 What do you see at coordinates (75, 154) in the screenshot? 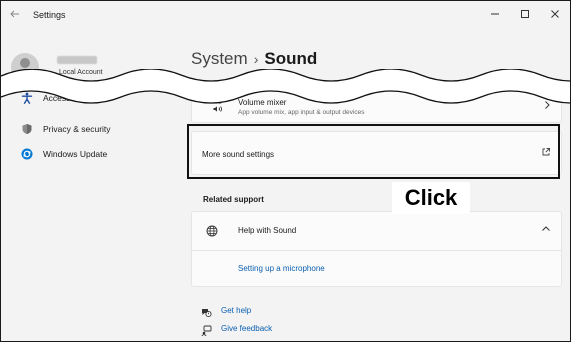
I see `sidebar-item-label: Windows Update` at bounding box center [75, 154].